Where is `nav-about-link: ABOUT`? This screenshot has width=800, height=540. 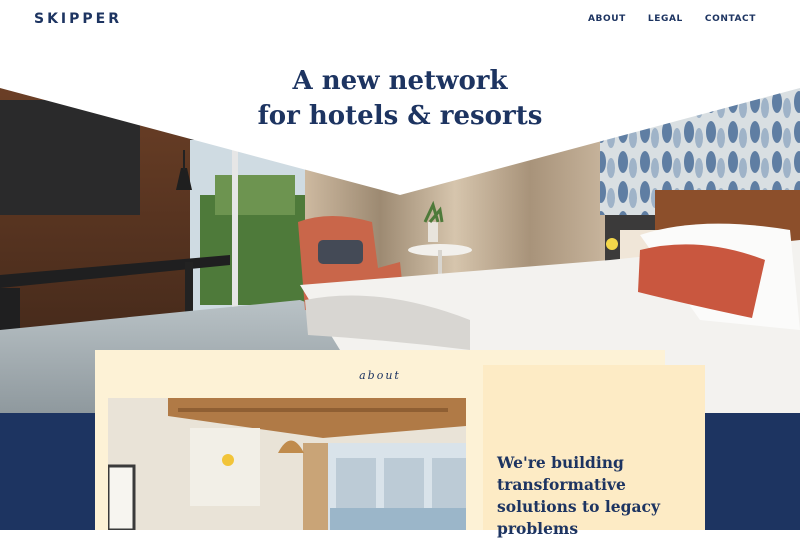 nav-about-link: ABOUT is located at coordinates (607, 19).